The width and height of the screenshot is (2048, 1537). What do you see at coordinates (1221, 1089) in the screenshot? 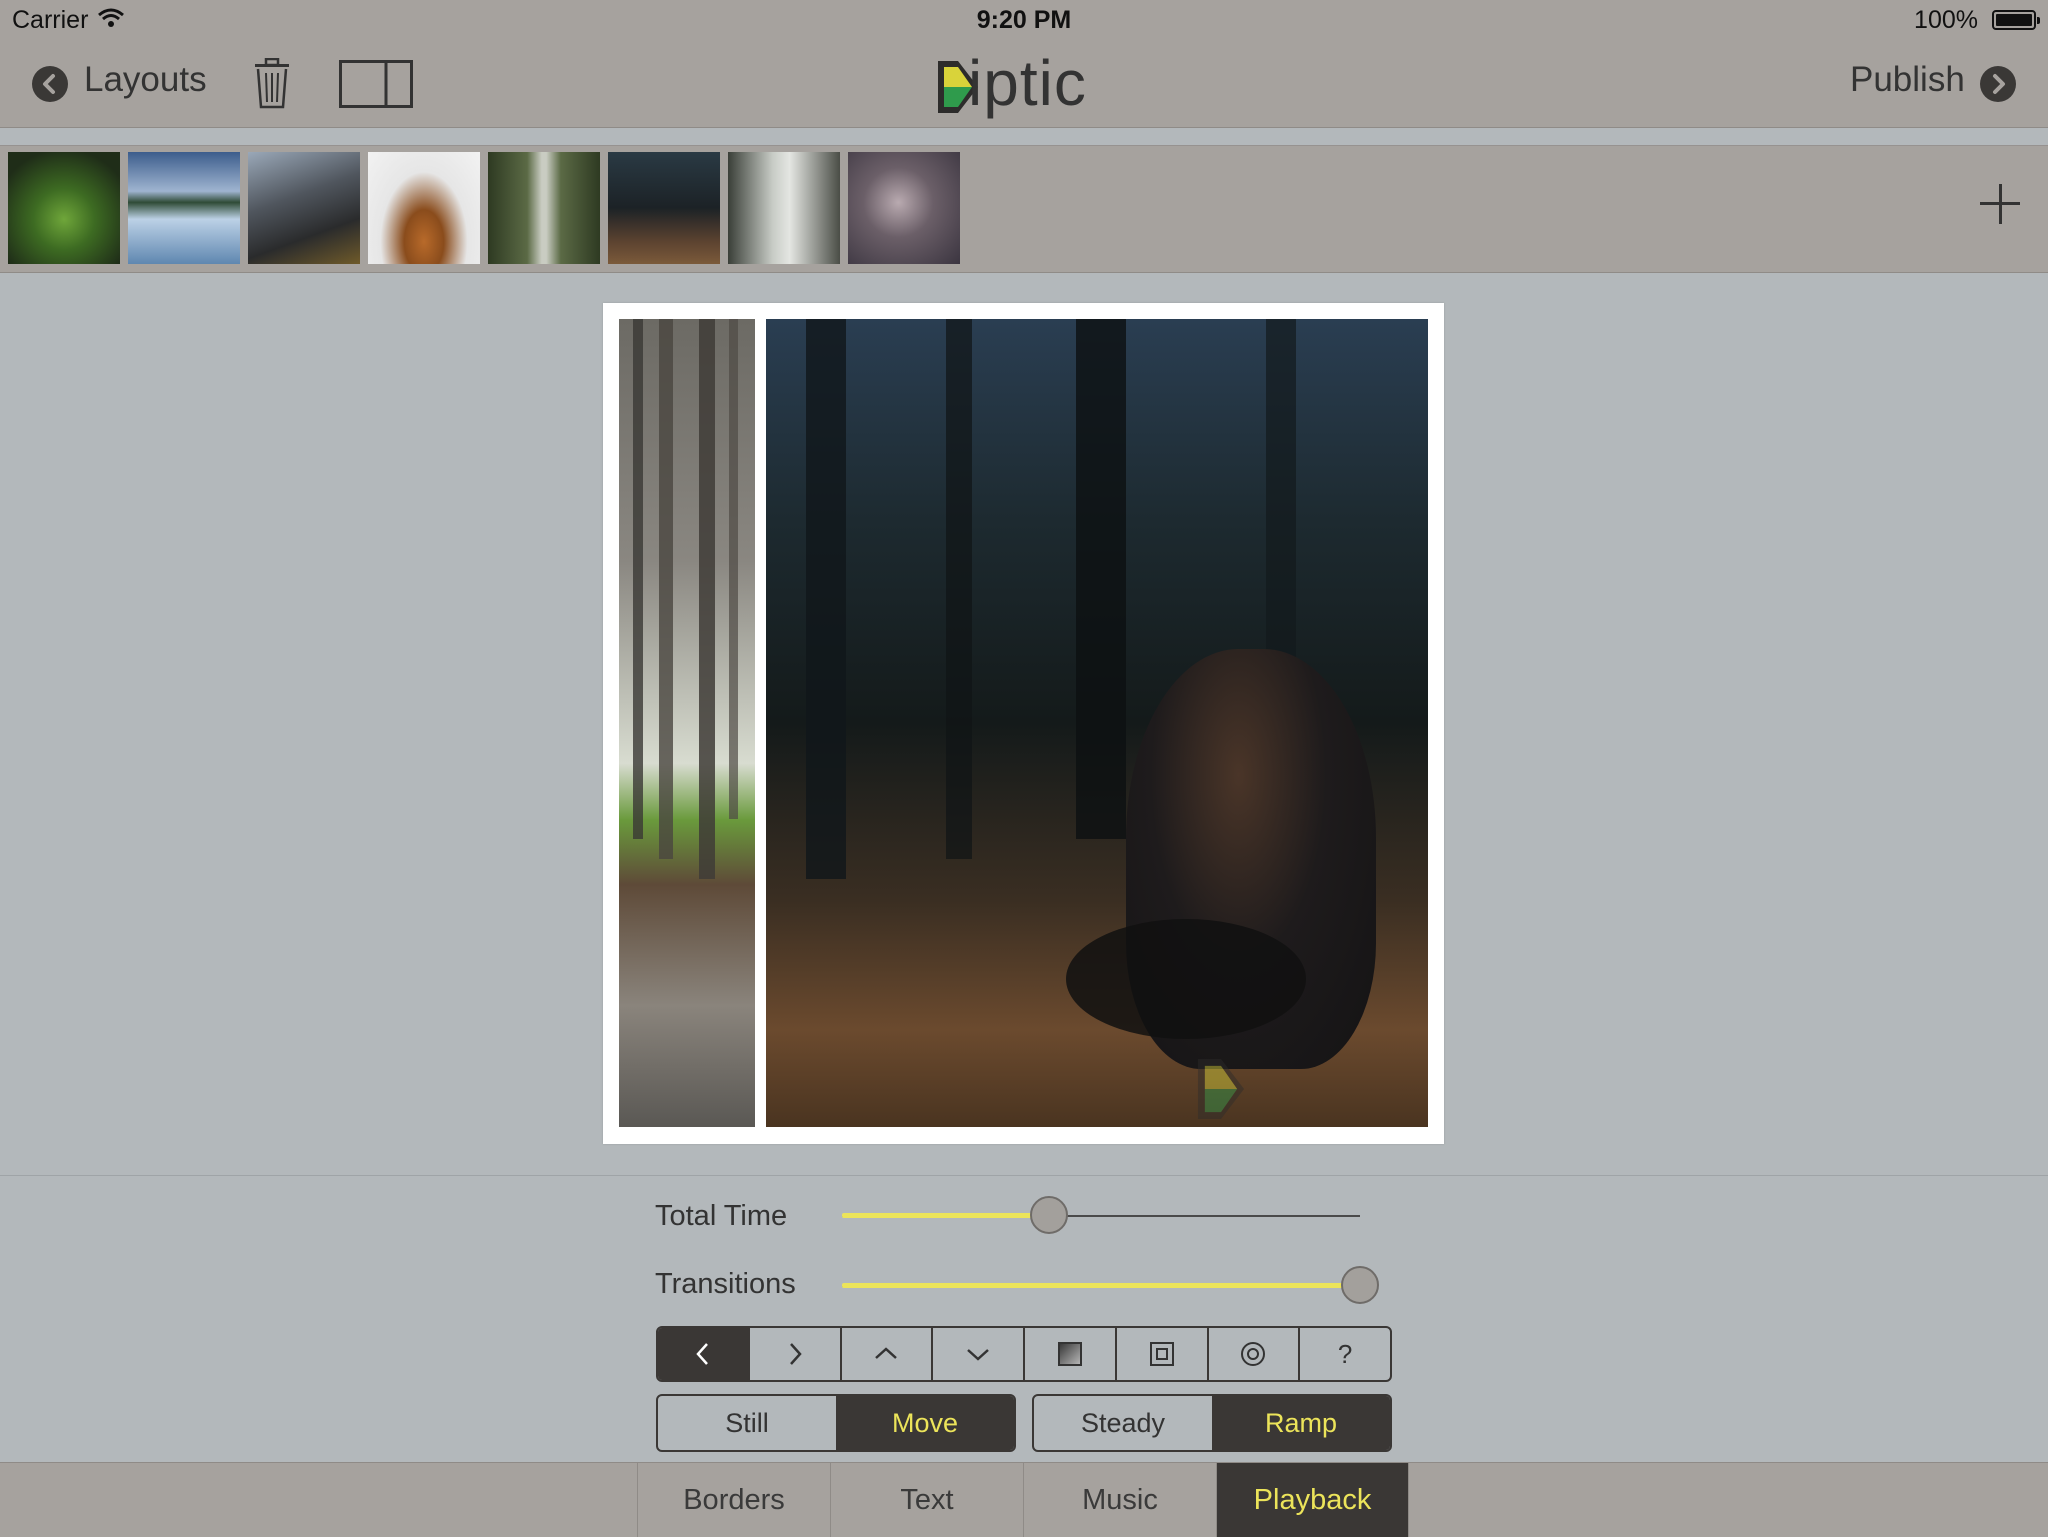
I see `diptic-watermark-icon` at bounding box center [1221, 1089].